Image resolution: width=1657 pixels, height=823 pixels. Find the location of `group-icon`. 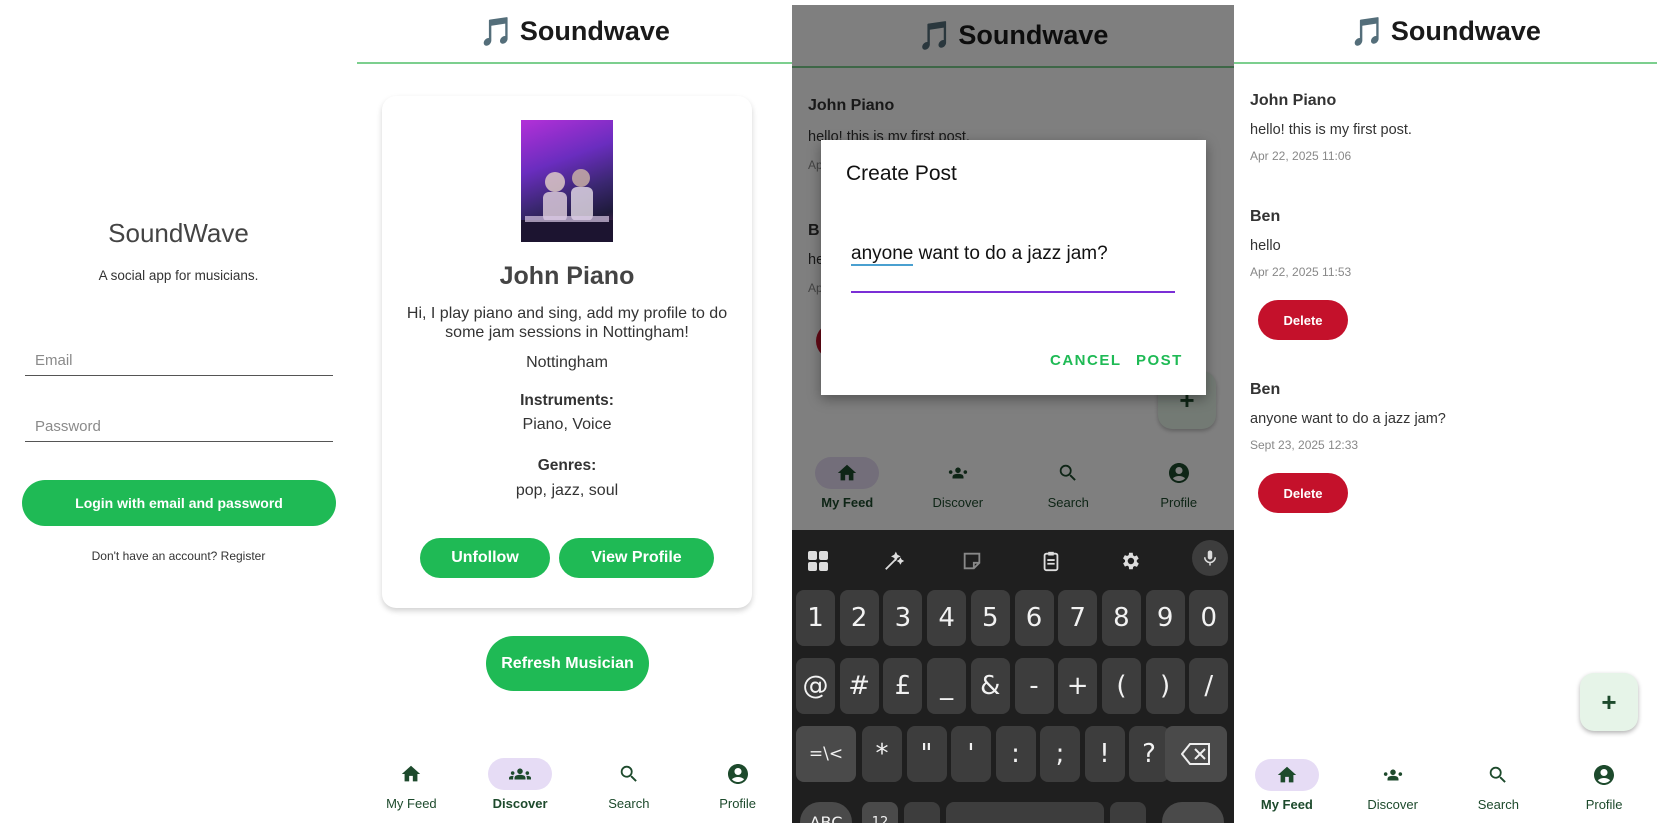

group-icon is located at coordinates (1393, 775).